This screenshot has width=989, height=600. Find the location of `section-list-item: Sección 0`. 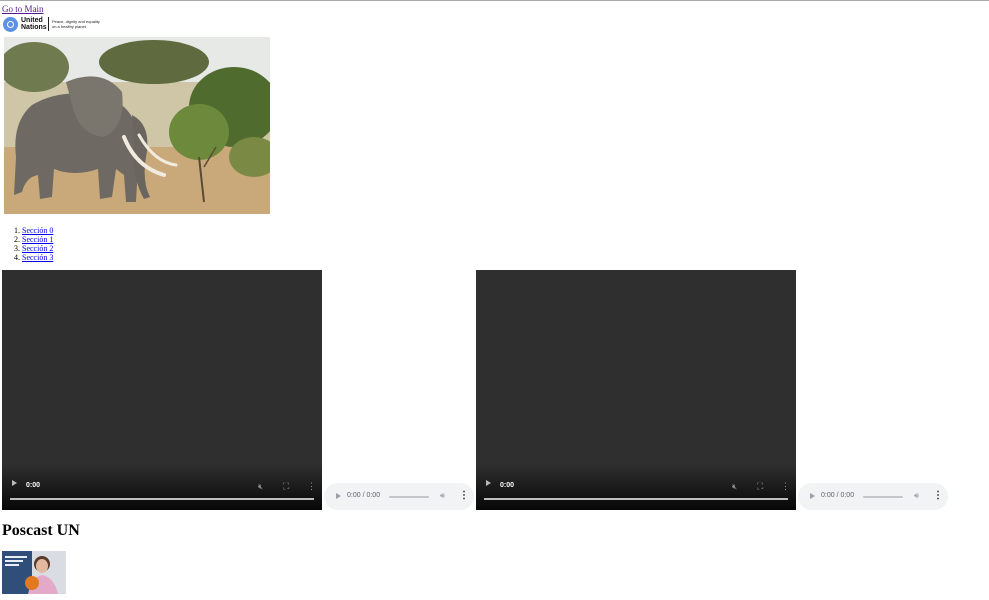

section-list-item: Sección 0 is located at coordinates (37, 230).